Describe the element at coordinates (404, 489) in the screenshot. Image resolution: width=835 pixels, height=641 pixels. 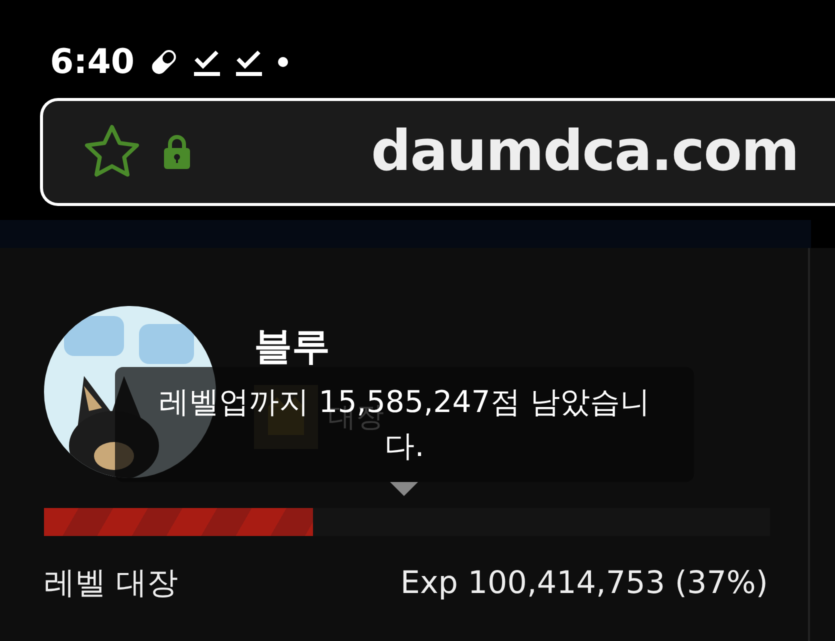
I see `tooltip-arrow` at that location.